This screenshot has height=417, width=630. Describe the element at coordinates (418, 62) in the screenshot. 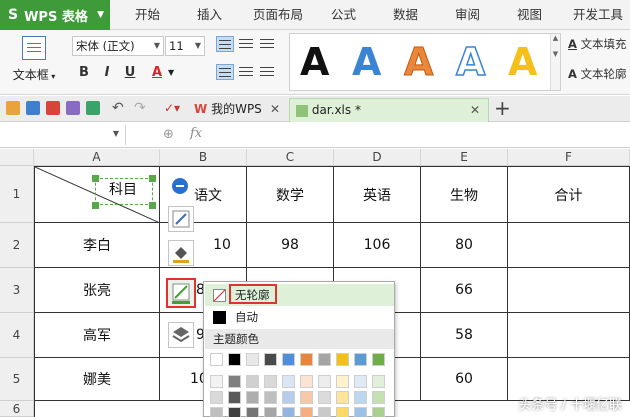

I see `wordart-style-3: A` at that location.